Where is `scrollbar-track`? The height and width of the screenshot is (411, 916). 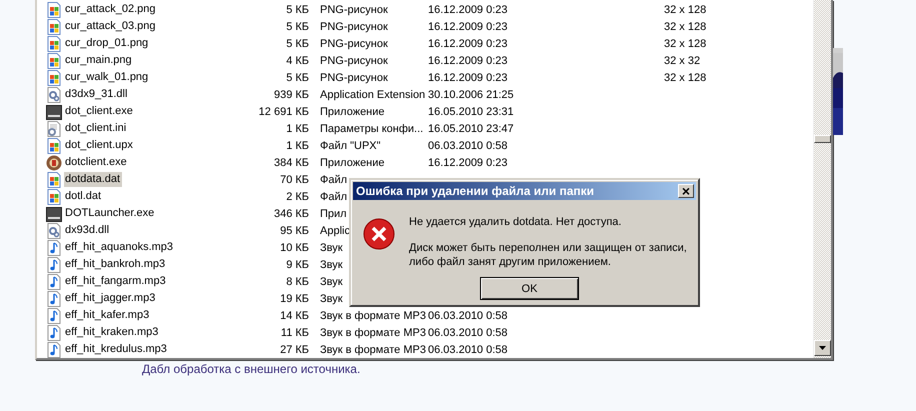 scrollbar-track is located at coordinates (822, 179).